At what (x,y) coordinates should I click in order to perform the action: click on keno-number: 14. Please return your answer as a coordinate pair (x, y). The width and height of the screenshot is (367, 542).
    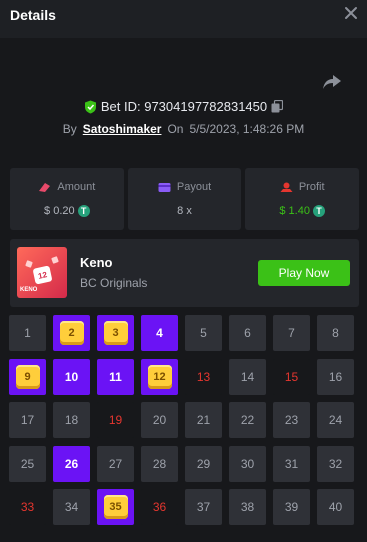
    Looking at the image, I should click on (247, 377).